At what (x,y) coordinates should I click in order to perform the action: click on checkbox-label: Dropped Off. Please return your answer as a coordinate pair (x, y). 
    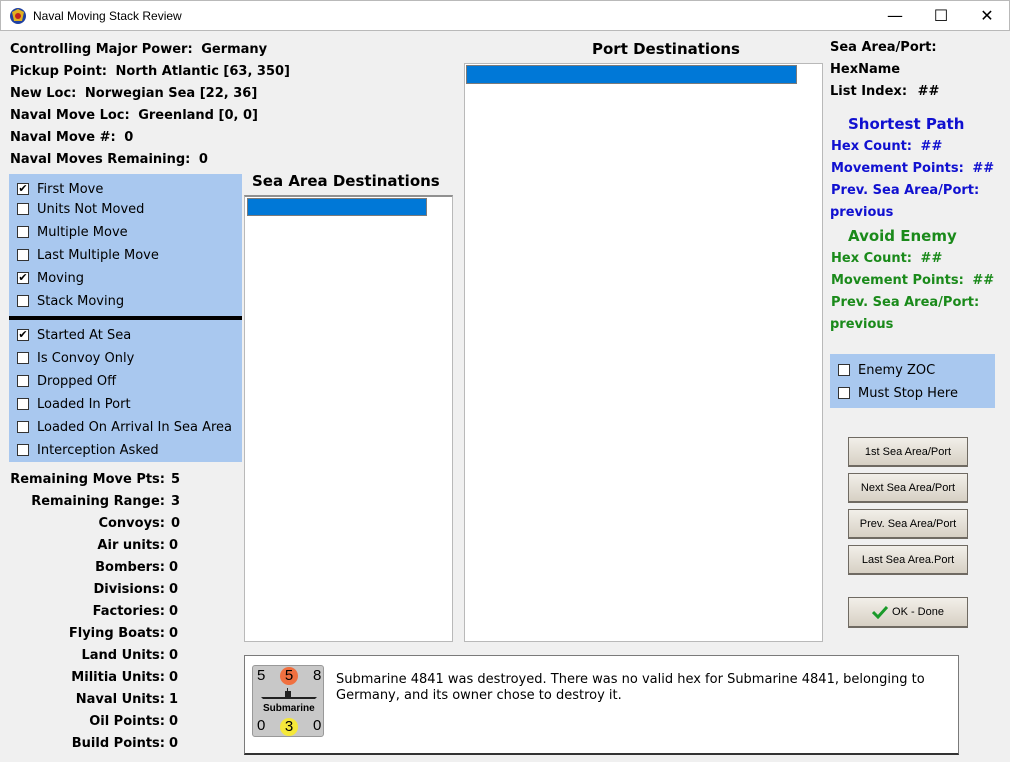
    Looking at the image, I should click on (77, 381).